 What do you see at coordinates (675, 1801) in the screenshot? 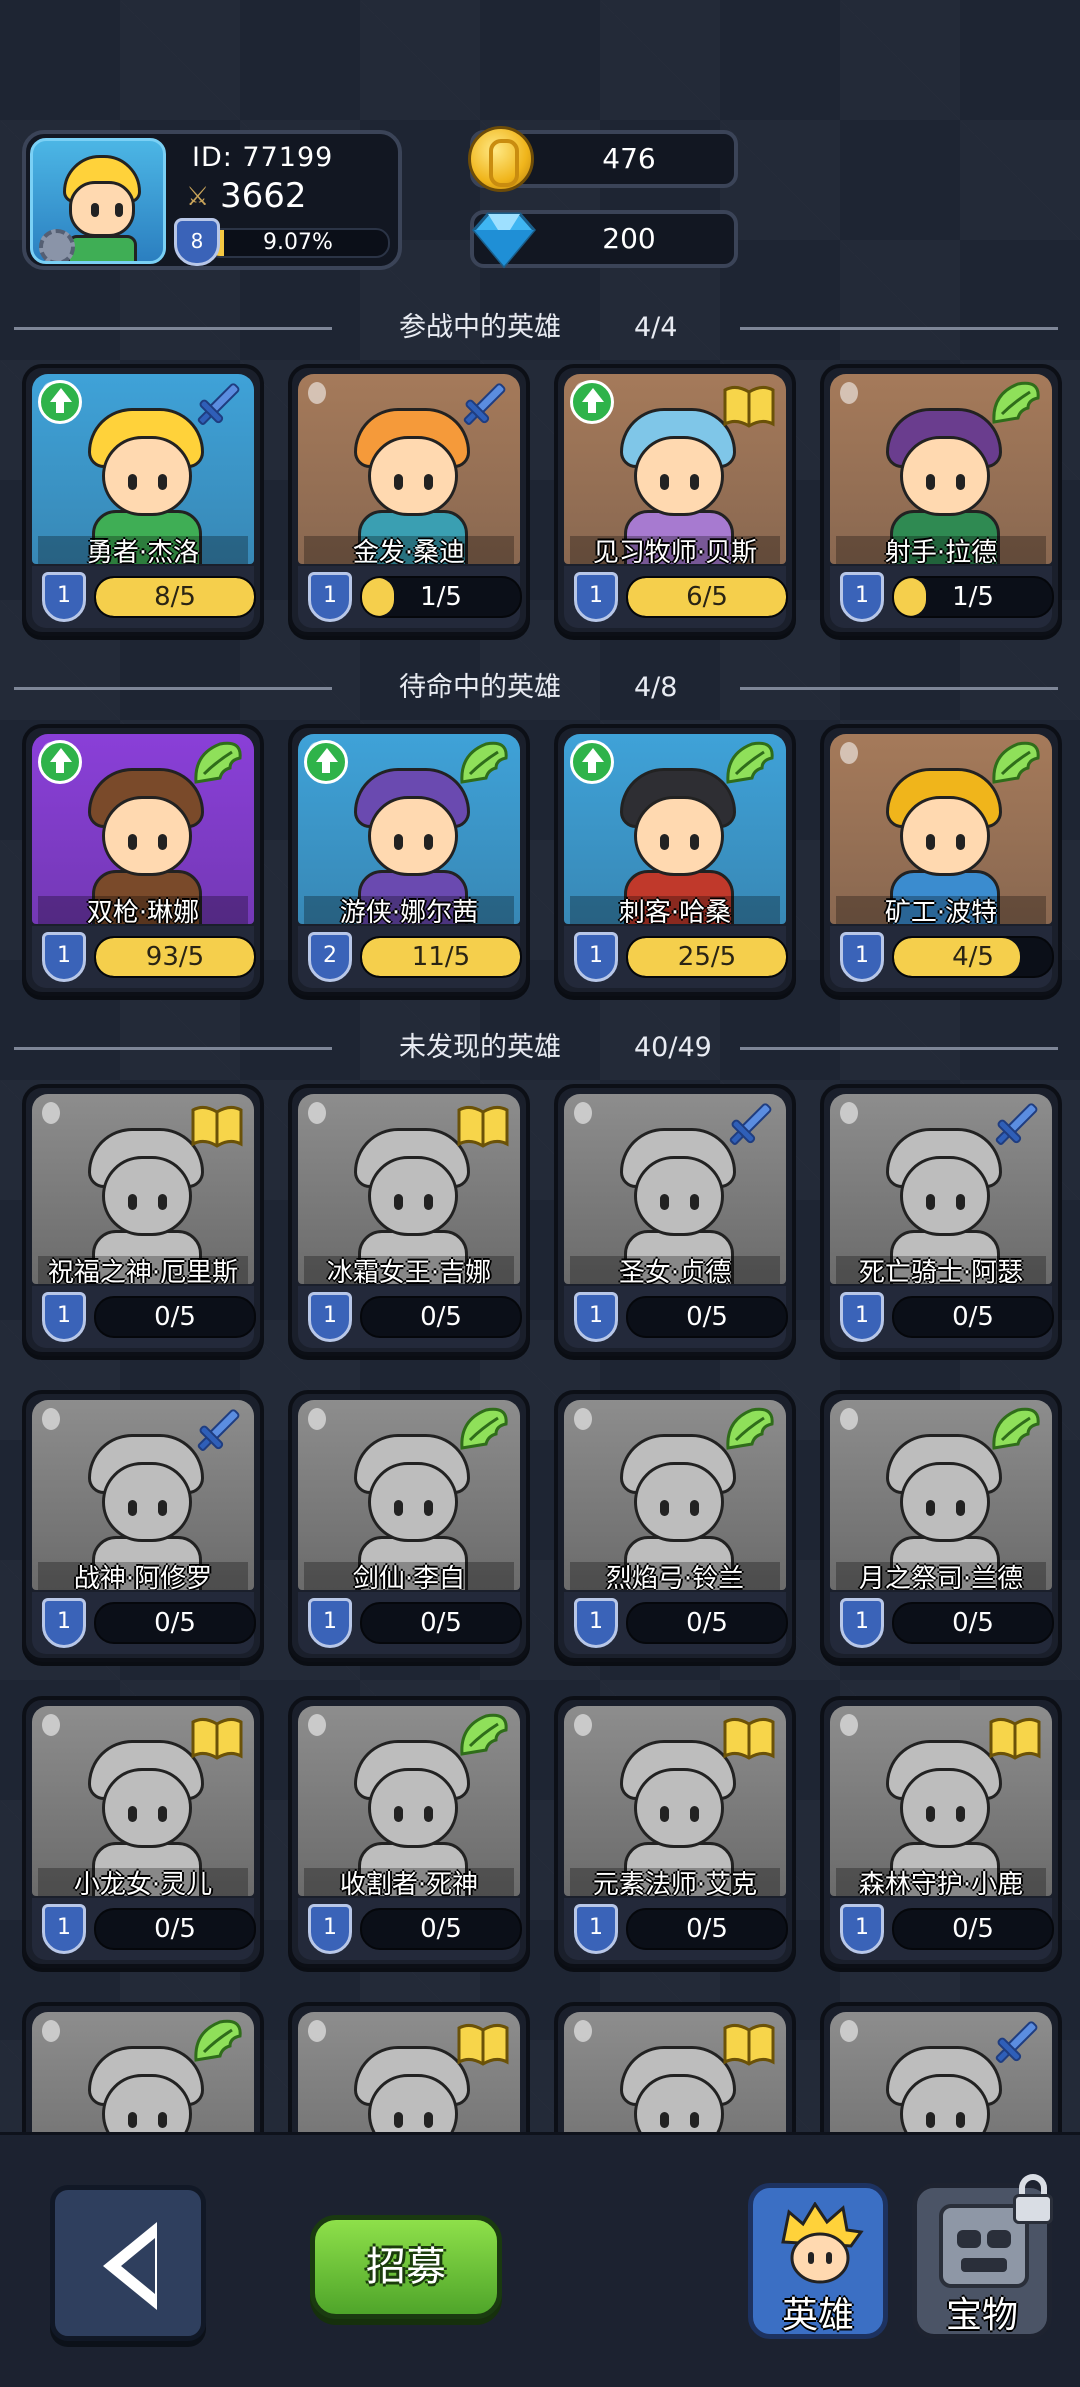
I see `hero-portrait: 元素法师·艾克` at bounding box center [675, 1801].